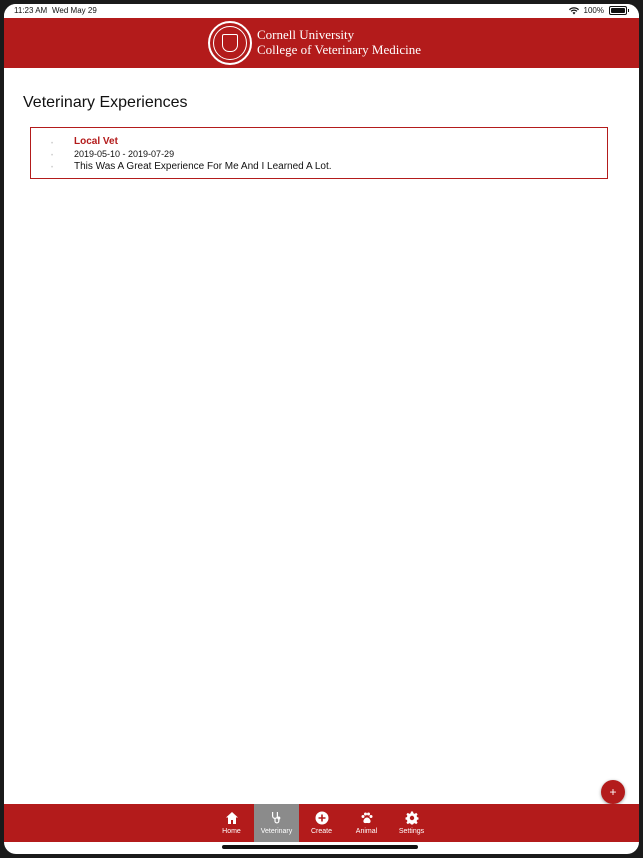 This screenshot has width=643, height=858. Describe the element at coordinates (231, 831) in the screenshot. I see `tab-home-label: Home` at that location.